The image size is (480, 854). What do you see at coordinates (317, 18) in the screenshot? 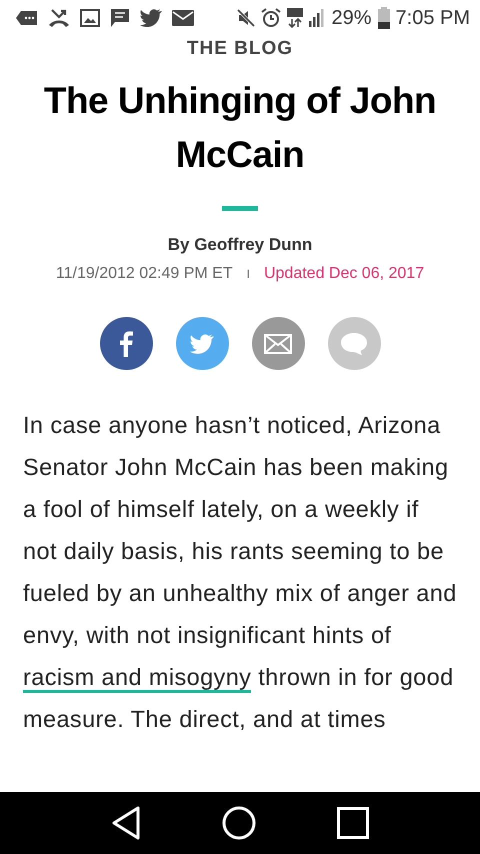
I see `signal-icon` at bounding box center [317, 18].